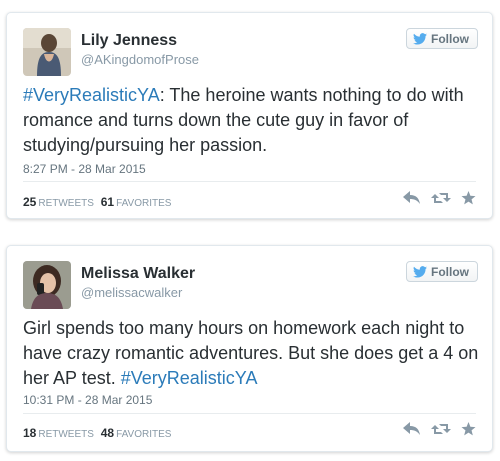 Image resolution: width=500 pixels, height=461 pixels. Describe the element at coordinates (29, 433) in the screenshot. I see `retweet-count: 18` at that location.